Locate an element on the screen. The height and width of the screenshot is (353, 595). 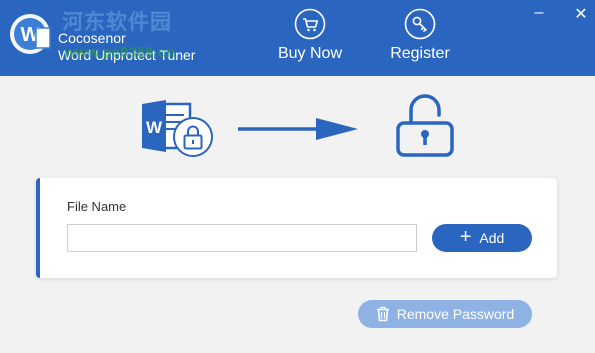
key-icon is located at coordinates (420, 24).